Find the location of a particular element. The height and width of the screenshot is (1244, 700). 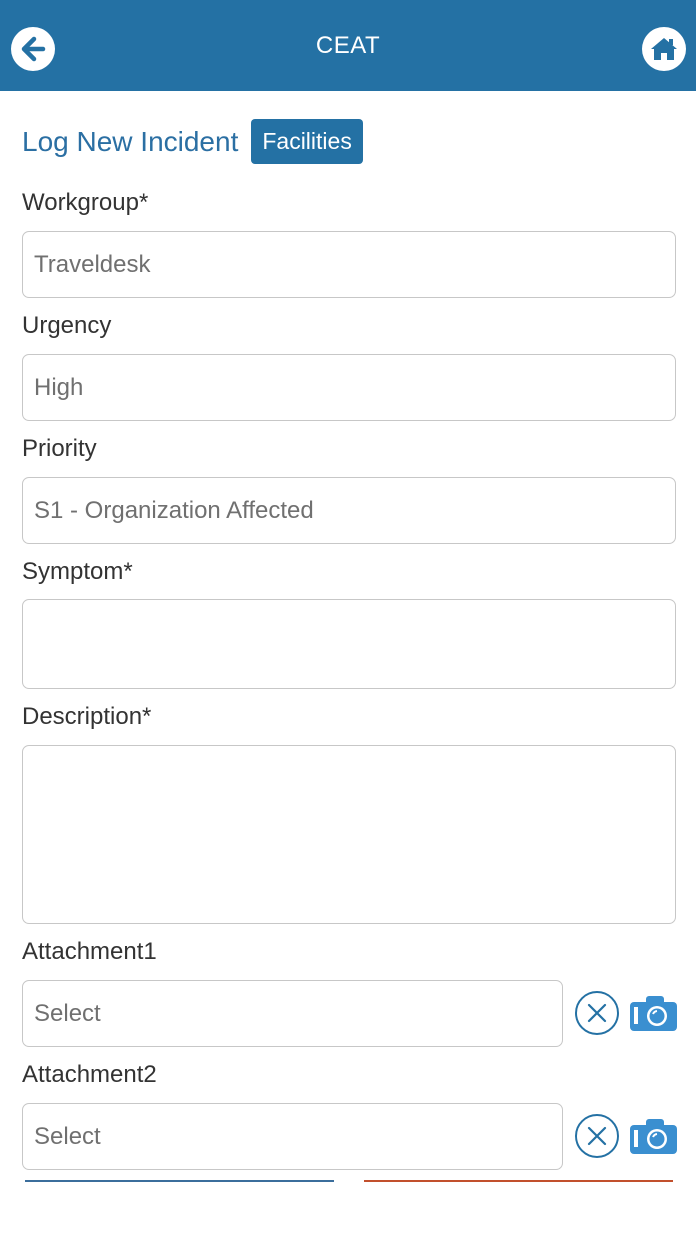

urgency-label: Urgency is located at coordinates (67, 325).